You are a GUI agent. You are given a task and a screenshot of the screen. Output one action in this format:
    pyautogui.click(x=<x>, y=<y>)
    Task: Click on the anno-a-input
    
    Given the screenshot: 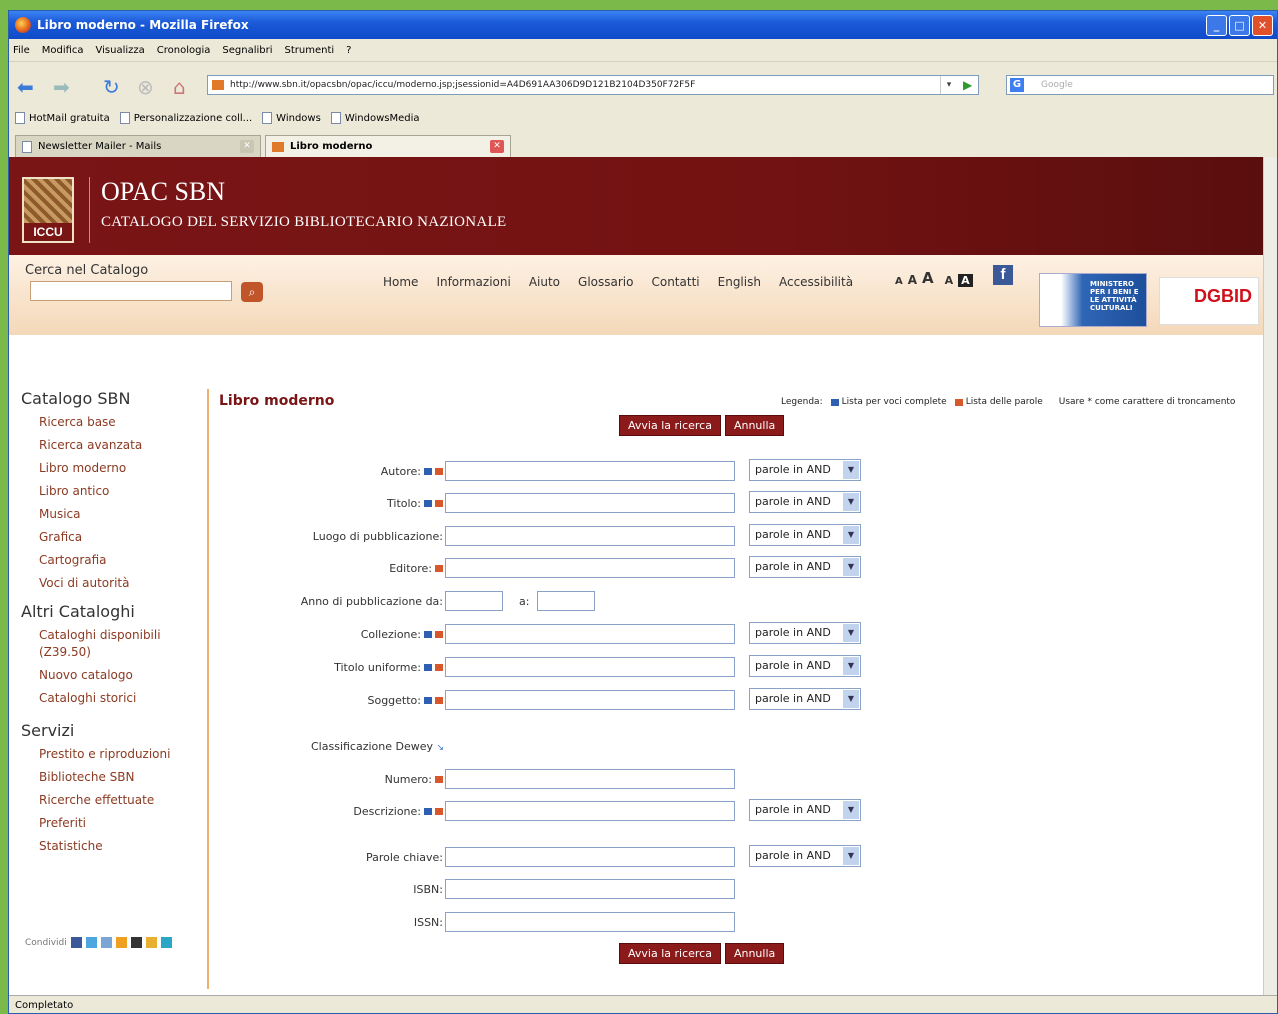 What is the action you would take?
    pyautogui.click(x=566, y=601)
    